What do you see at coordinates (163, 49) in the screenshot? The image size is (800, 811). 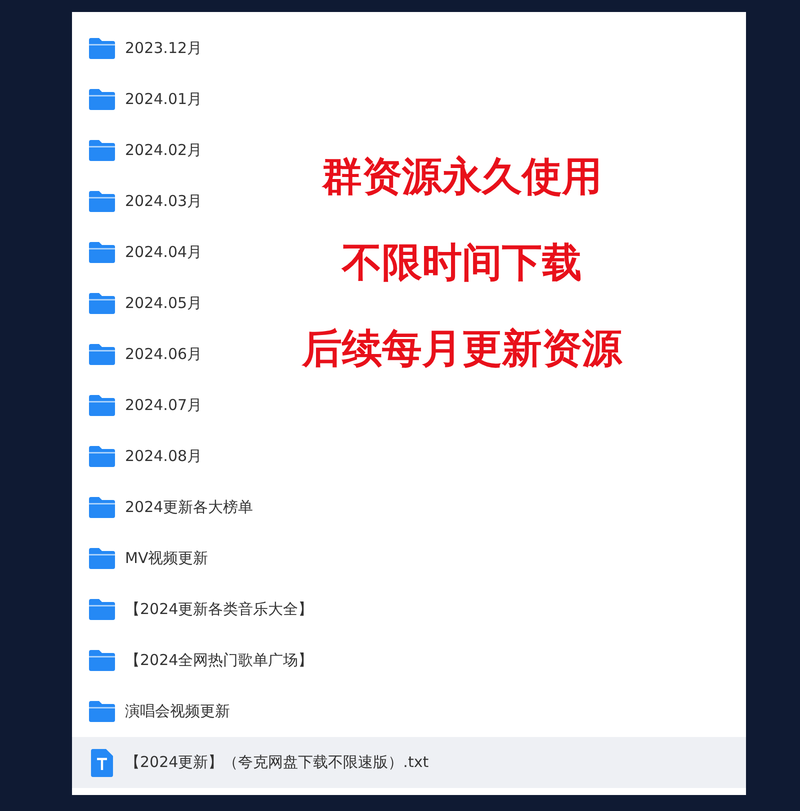 I see `file-name: 2023.12月` at bounding box center [163, 49].